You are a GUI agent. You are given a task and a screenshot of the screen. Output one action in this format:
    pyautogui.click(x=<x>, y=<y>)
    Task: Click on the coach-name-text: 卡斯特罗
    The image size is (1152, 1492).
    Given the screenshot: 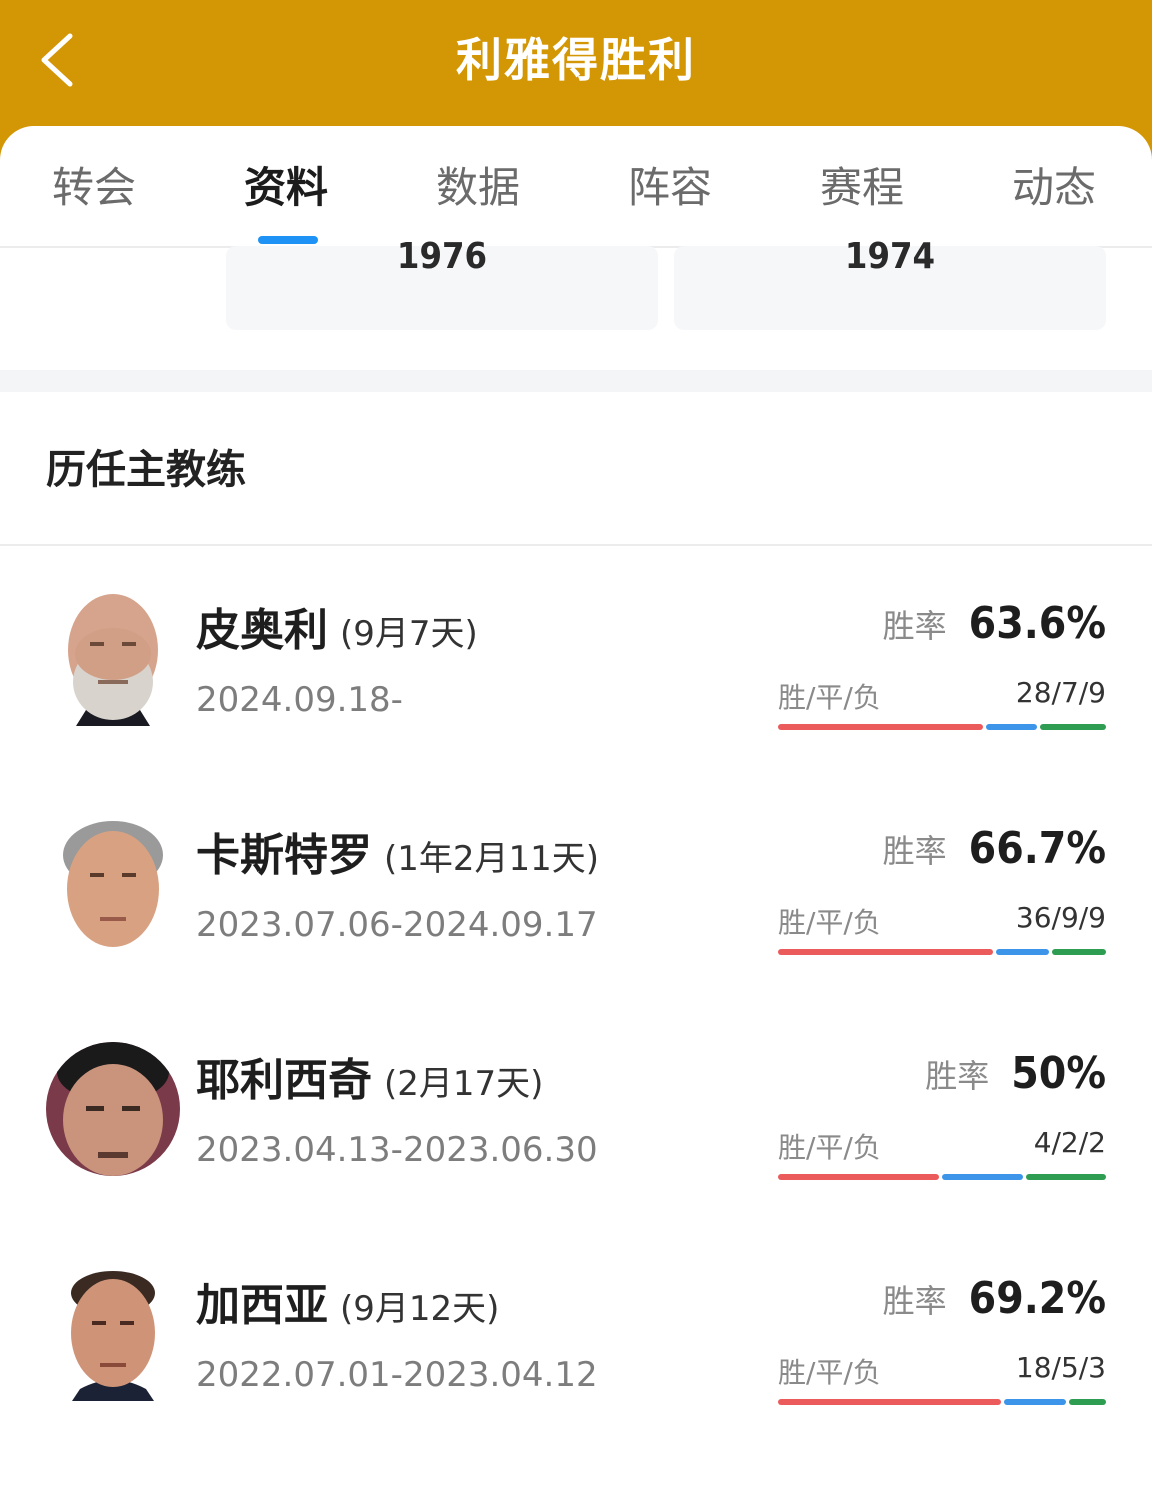 What is the action you would take?
    pyautogui.click(x=284, y=855)
    